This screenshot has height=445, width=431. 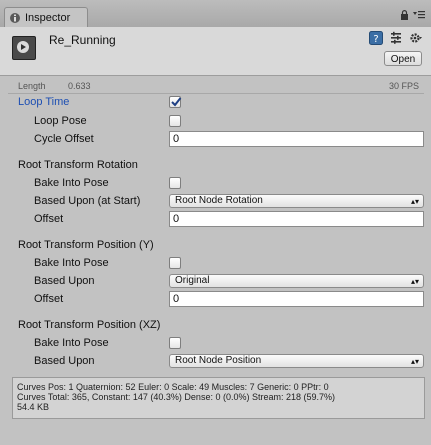 What do you see at coordinates (404, 16) in the screenshot?
I see `lock-icon` at bounding box center [404, 16].